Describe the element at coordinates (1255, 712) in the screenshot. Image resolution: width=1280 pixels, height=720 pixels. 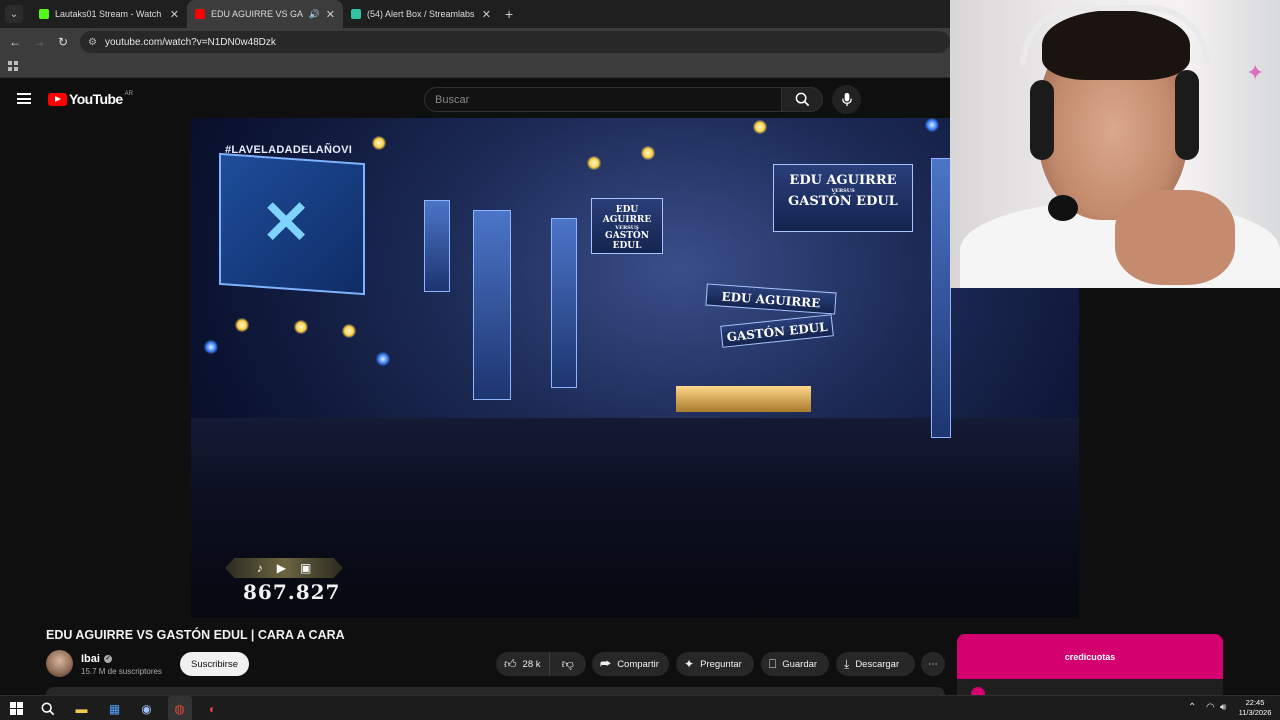
I see `clock-date: 11/3/2026` at that location.